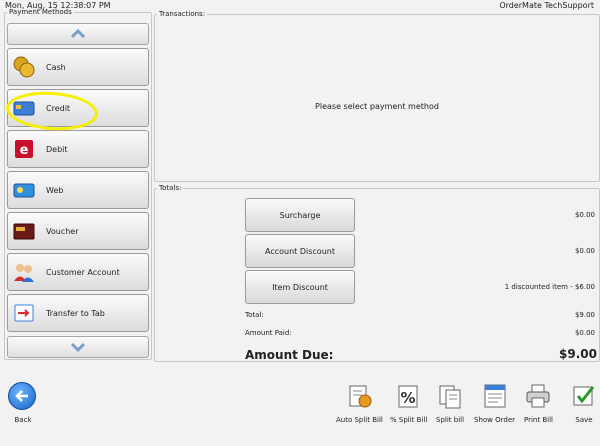  What do you see at coordinates (24, 272) in the screenshot?
I see `customers-icon` at bounding box center [24, 272].